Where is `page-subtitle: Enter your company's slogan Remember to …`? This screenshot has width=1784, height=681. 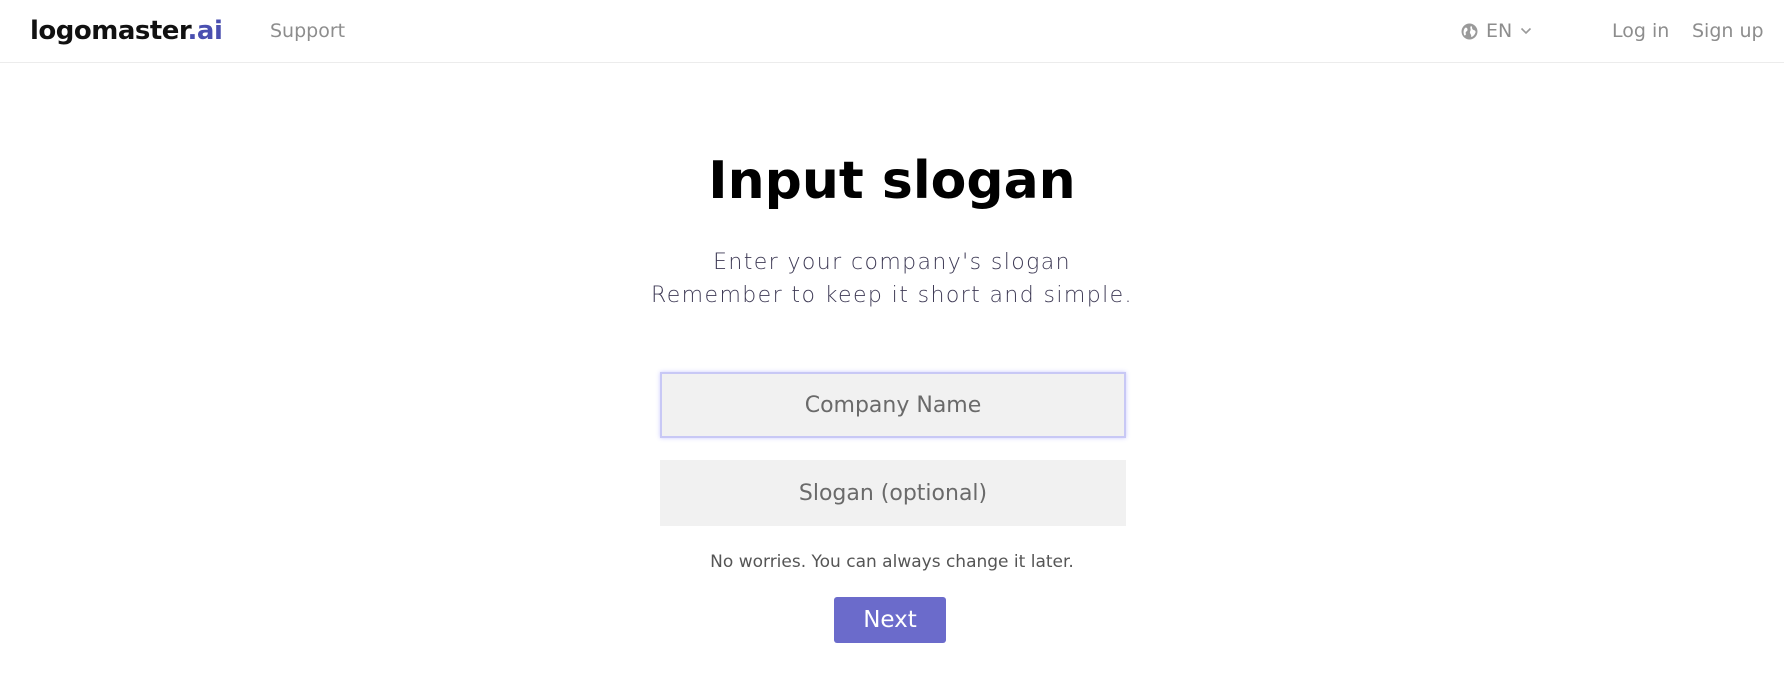 page-subtitle: Enter your company's slogan Remember to … is located at coordinates (892, 279).